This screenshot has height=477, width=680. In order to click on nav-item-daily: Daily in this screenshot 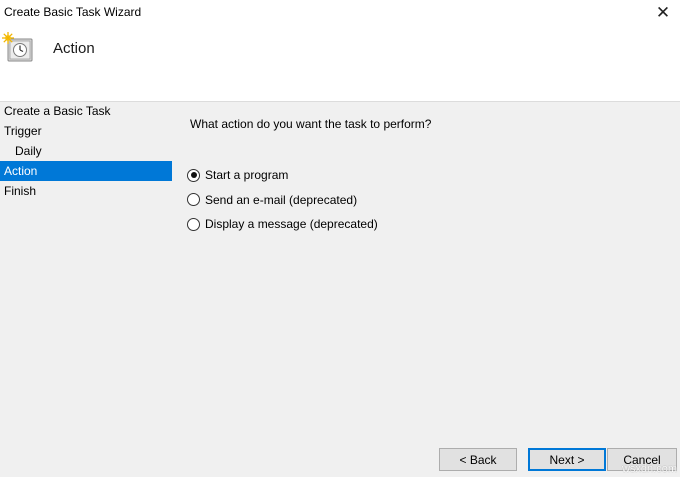, I will do `click(86, 151)`.